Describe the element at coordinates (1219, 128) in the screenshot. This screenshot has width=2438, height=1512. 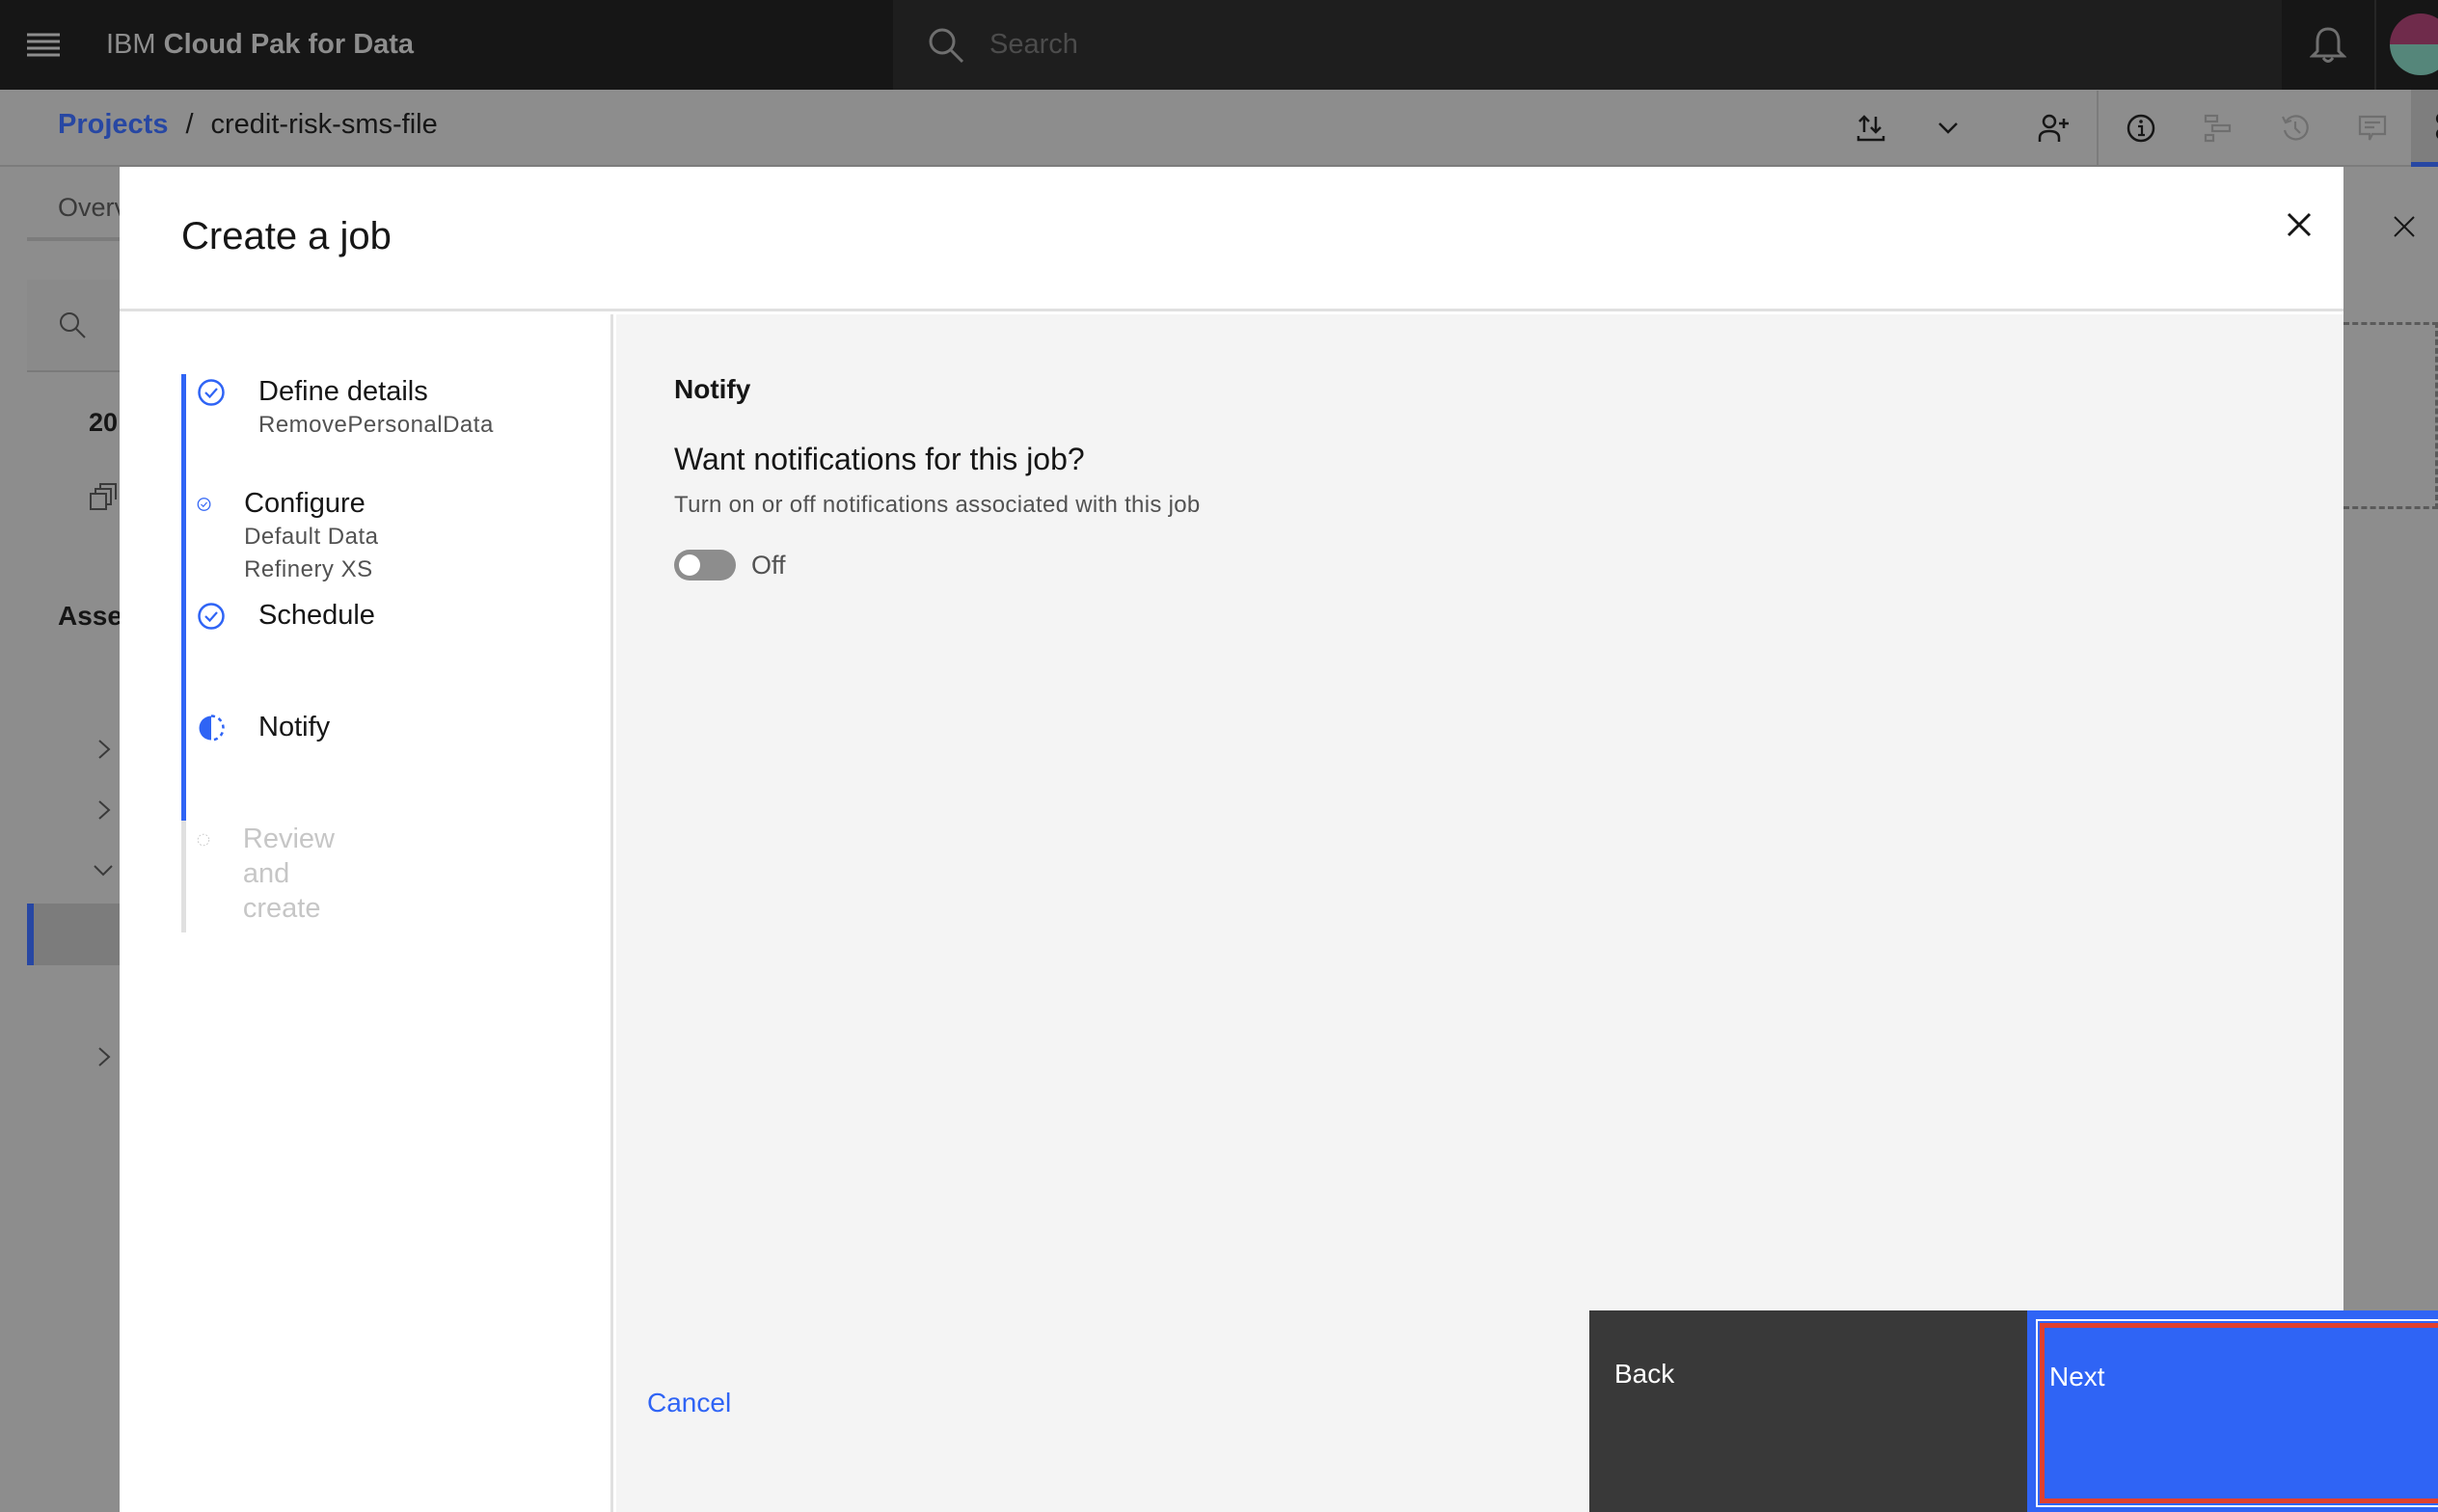
I see `project-header: Projects / credit-risk-sms-file` at that location.